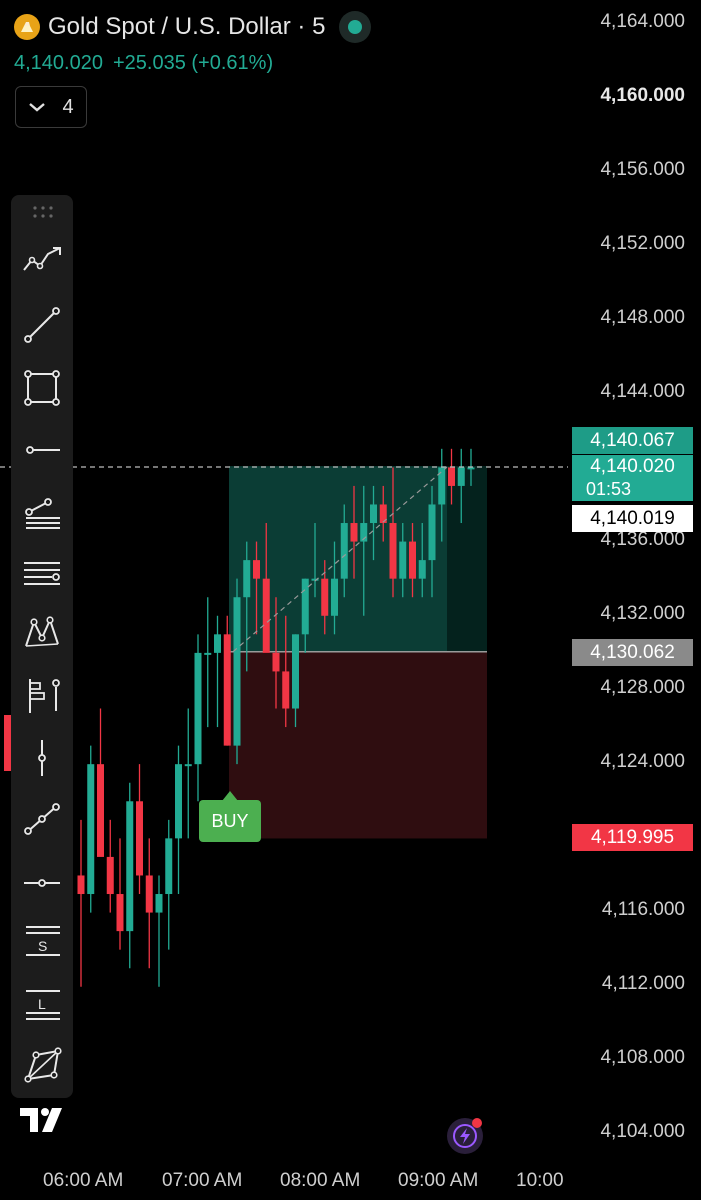  I want to click on svg-text: S, so click(42, 946).